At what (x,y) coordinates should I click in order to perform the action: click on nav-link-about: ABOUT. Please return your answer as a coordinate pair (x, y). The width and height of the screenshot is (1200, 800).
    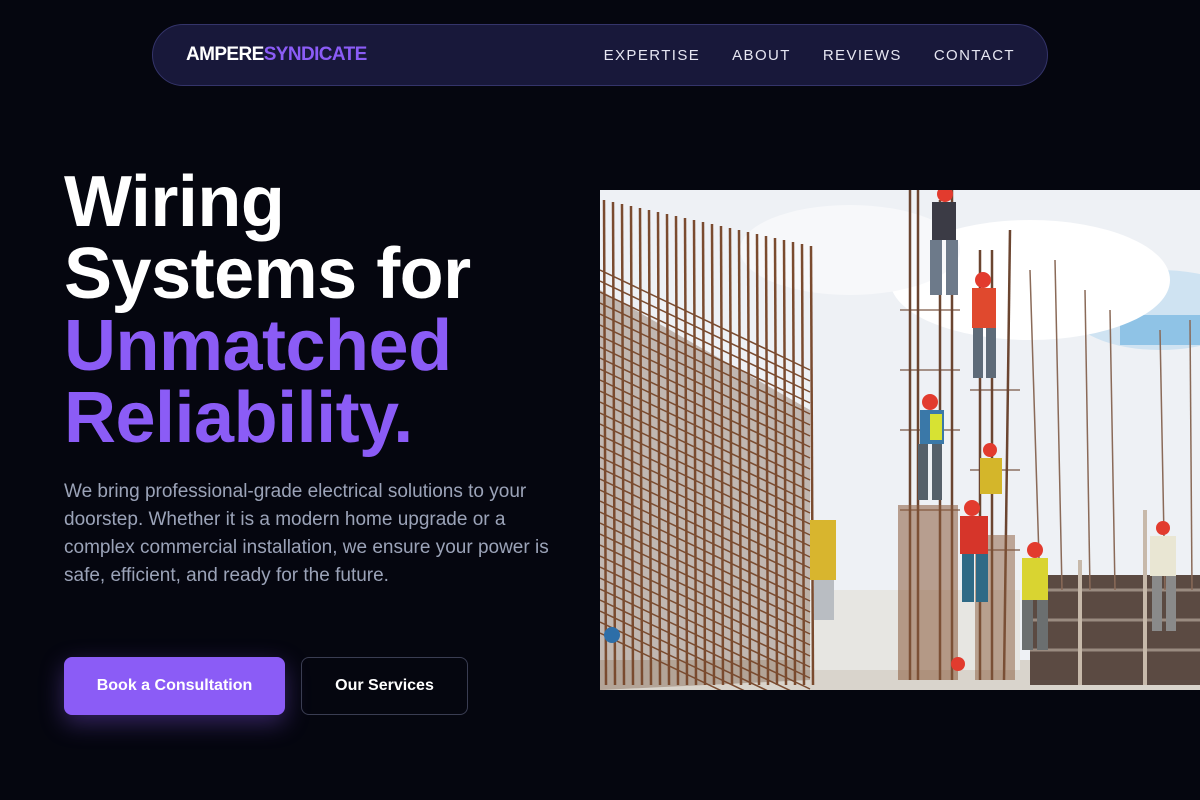
    Looking at the image, I should click on (761, 55).